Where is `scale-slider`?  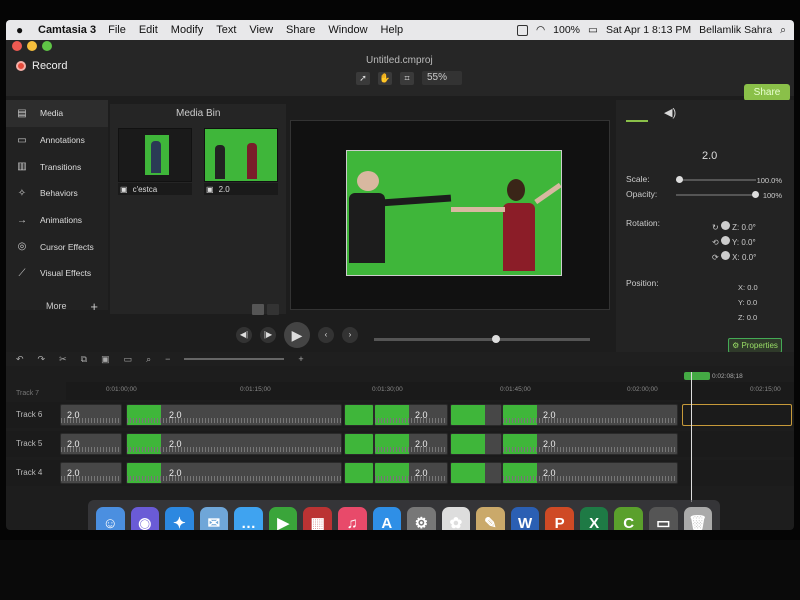 scale-slider is located at coordinates (716, 179).